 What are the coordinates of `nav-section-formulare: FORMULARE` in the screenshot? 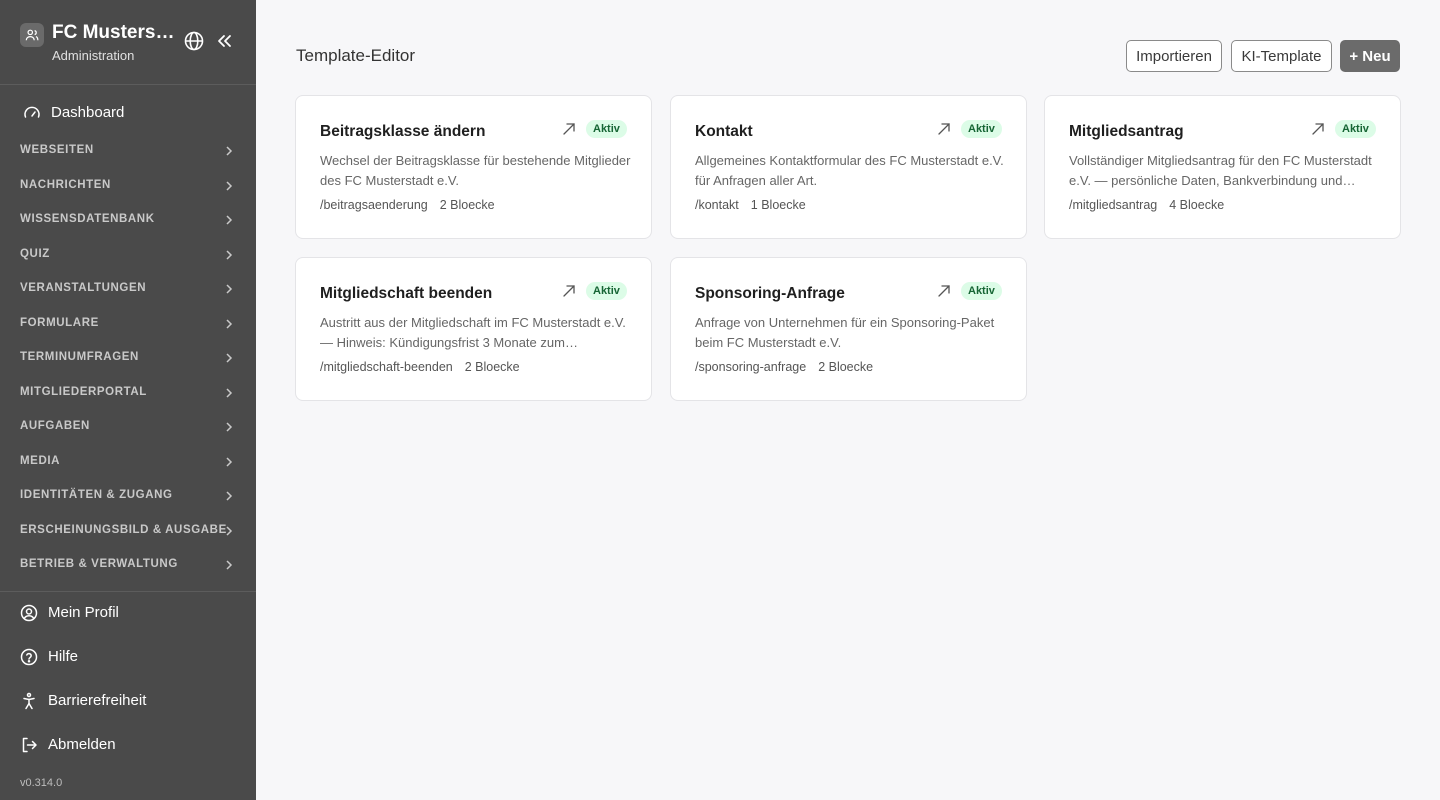 It's located at (128, 324).